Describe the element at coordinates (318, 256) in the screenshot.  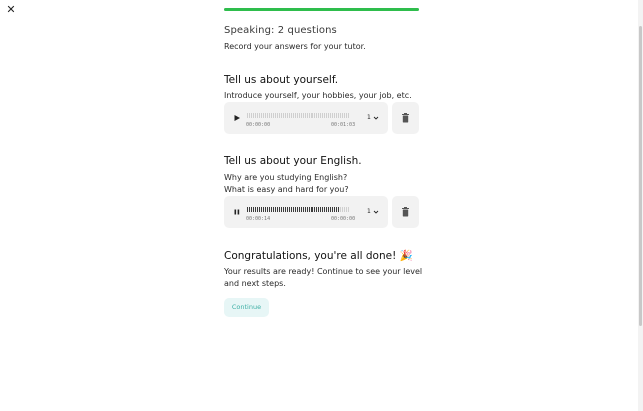
I see `completion-title: Congratulations, you're all done! 🎉` at that location.